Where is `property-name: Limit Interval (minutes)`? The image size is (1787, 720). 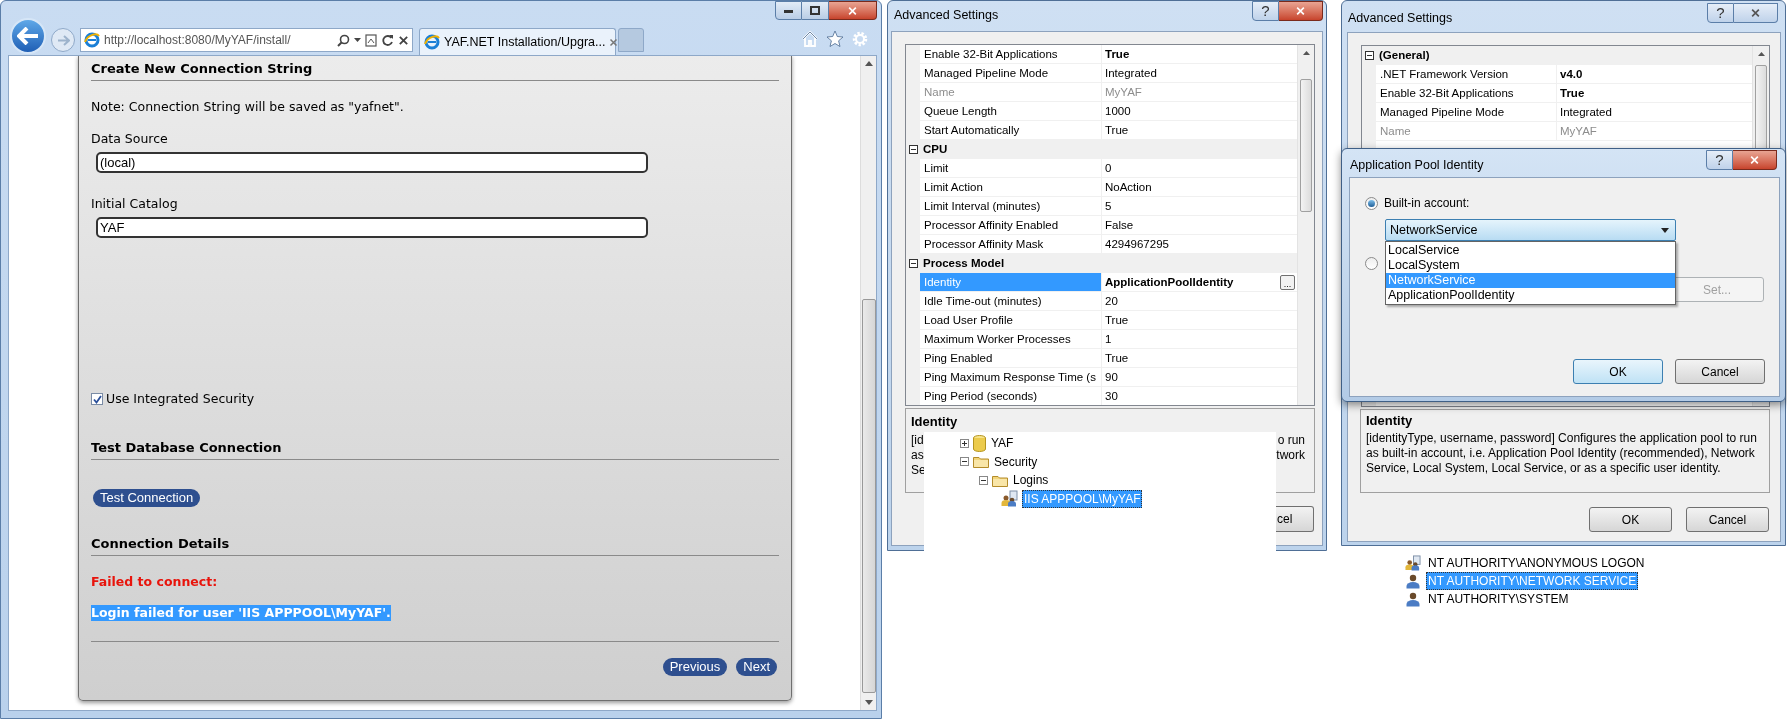 property-name: Limit Interval (minutes) is located at coordinates (1011, 206).